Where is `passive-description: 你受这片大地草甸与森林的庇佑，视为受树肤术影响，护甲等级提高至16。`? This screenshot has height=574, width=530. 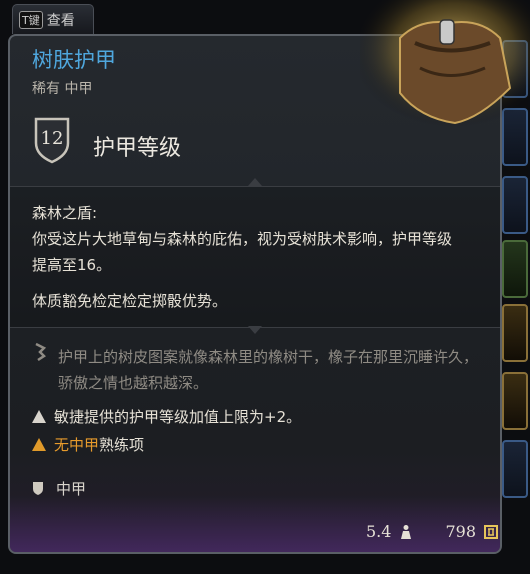 passive-description: 你受这片大地草甸与森林的庇佑，视为受树肤术影响，护甲等级提高至16。 is located at coordinates (242, 252).